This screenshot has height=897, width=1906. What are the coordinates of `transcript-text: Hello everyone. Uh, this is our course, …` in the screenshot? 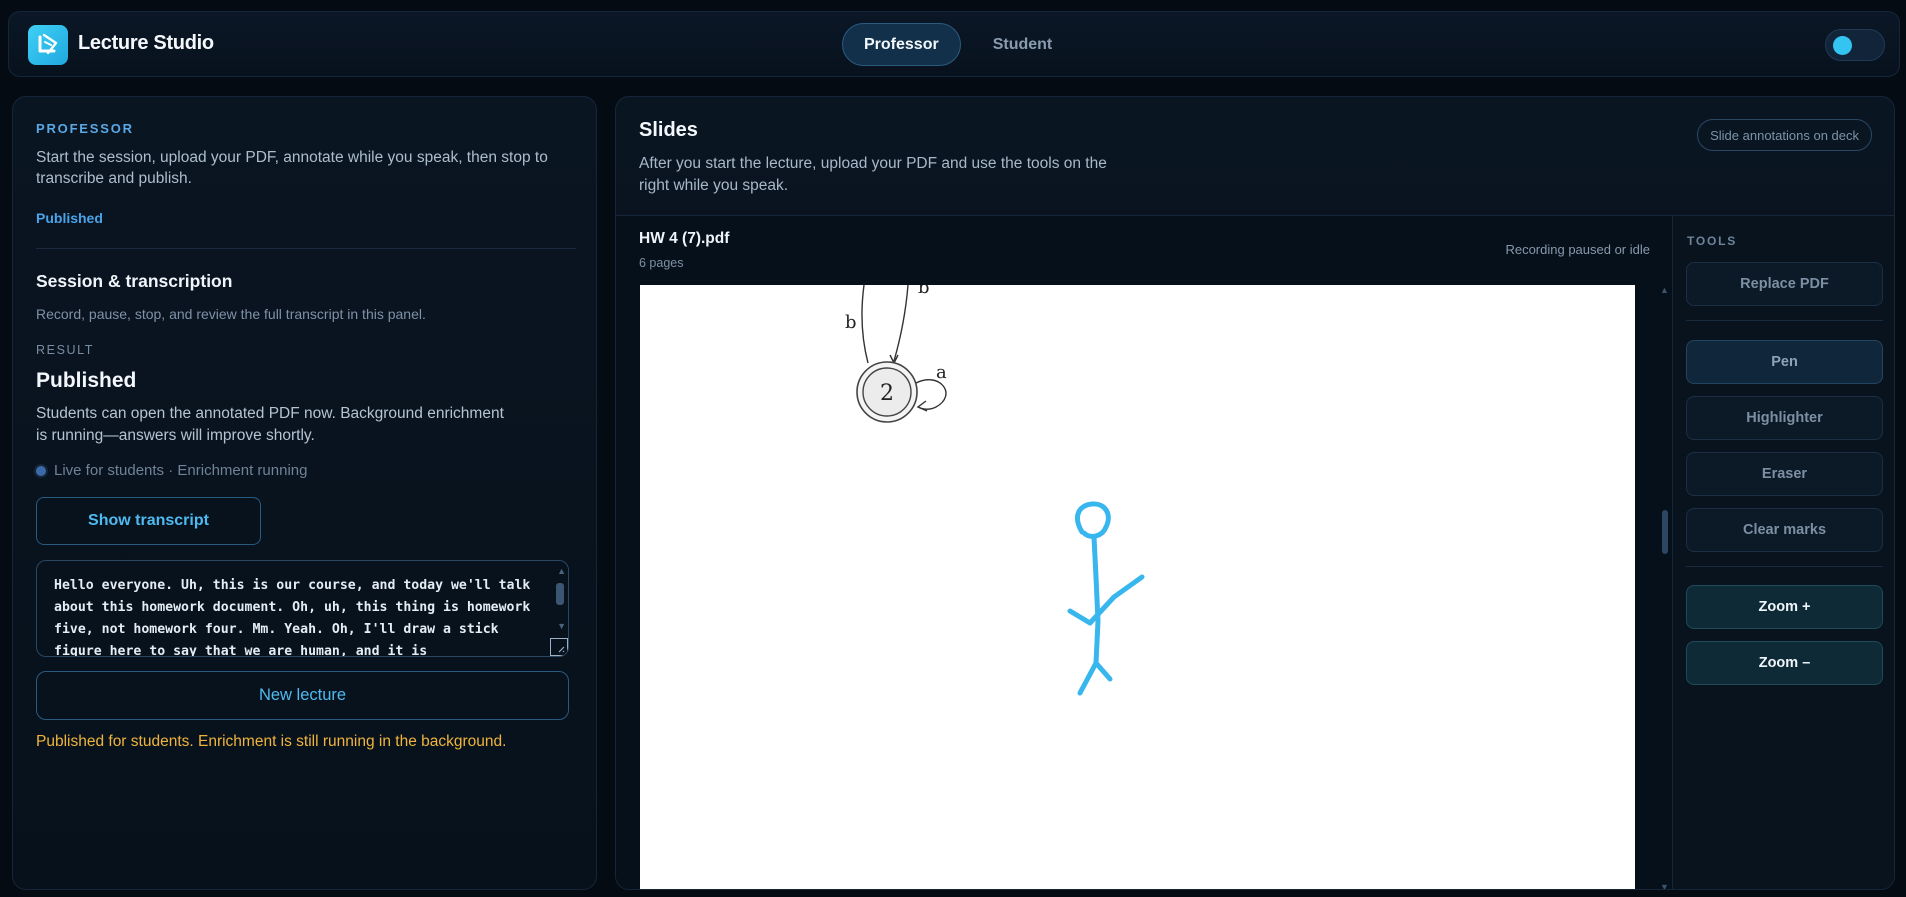 It's located at (292, 617).